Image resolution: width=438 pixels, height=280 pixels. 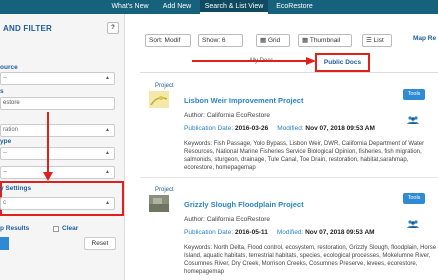 What do you see at coordinates (16, 188) in the screenshot?
I see `privacy-settings-label: y Settings` at bounding box center [16, 188].